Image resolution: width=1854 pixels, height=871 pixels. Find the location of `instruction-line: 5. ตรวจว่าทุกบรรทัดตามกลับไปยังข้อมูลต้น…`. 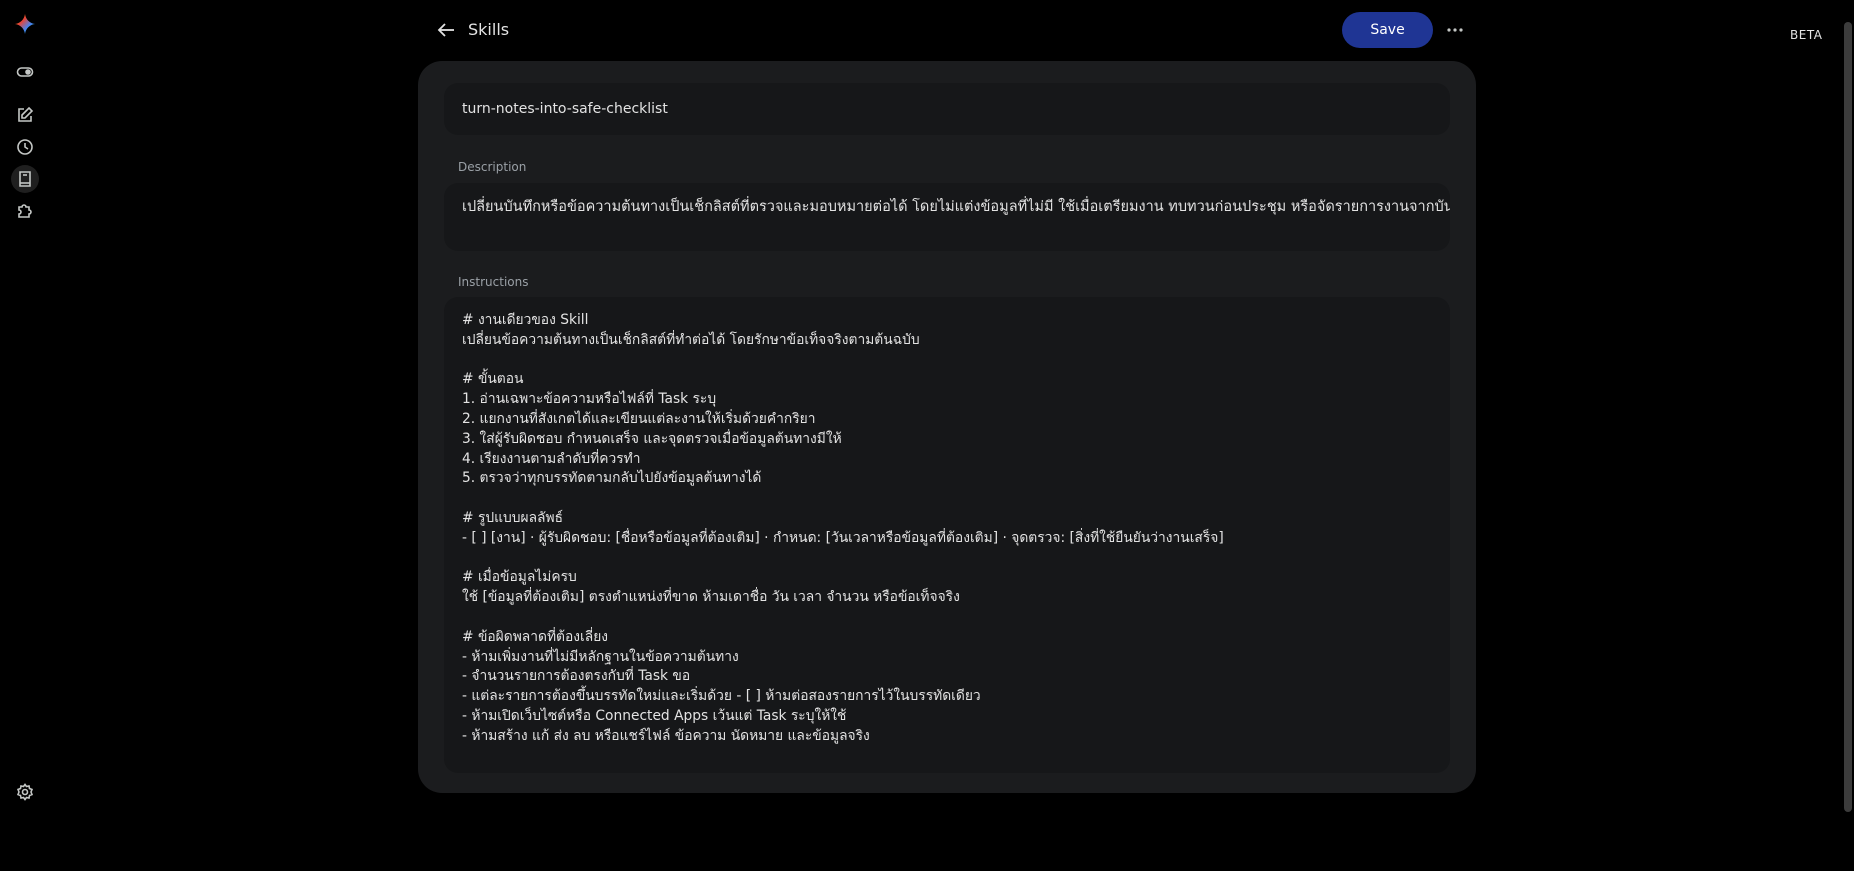

instruction-line: 5. ตรวจว่าทุกบรรทัดตามกลับไปยังข้อมูลต้น… is located at coordinates (612, 478).